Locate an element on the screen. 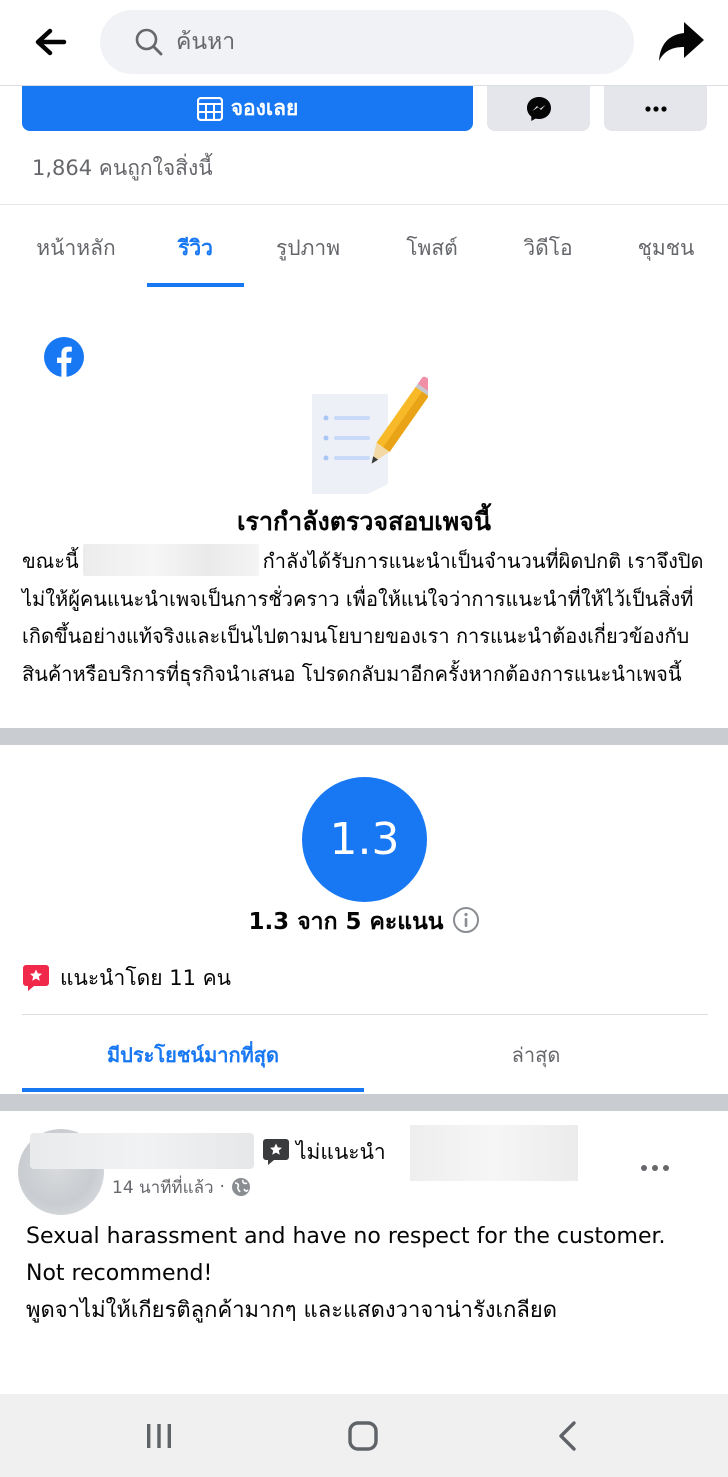 The image size is (728, 1477). messenger-button is located at coordinates (538, 108).